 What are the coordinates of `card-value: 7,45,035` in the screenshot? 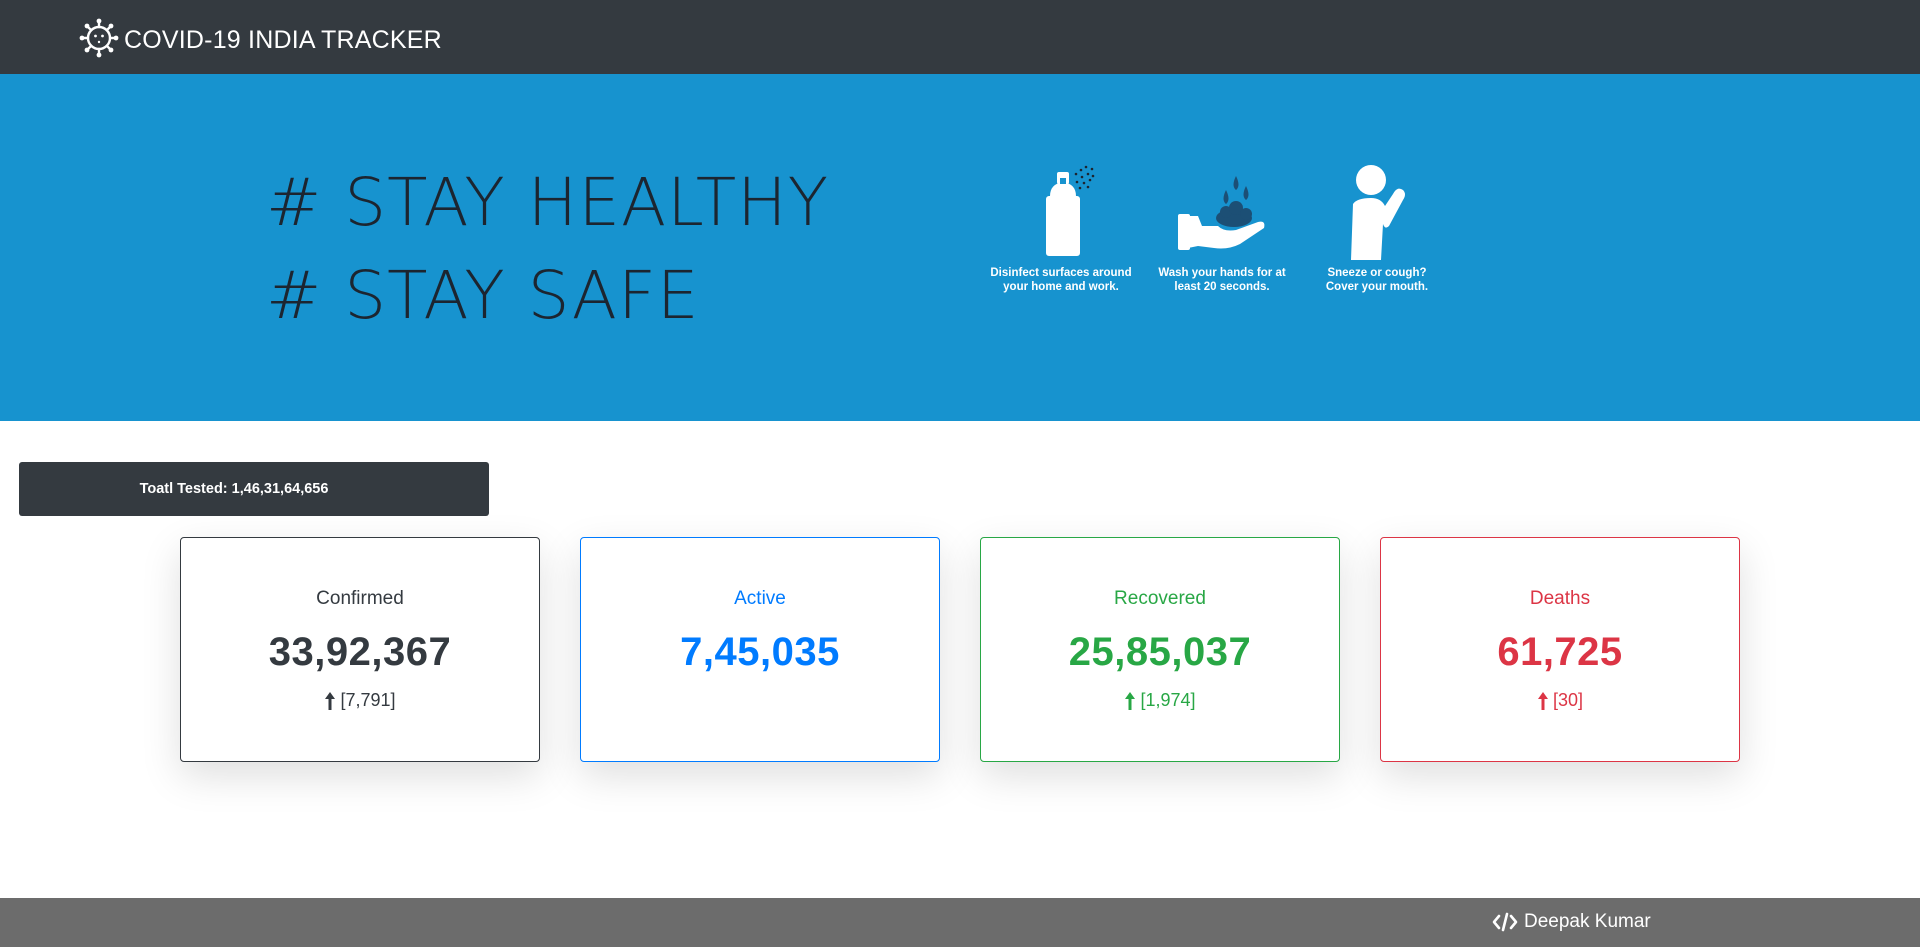 It's located at (760, 652).